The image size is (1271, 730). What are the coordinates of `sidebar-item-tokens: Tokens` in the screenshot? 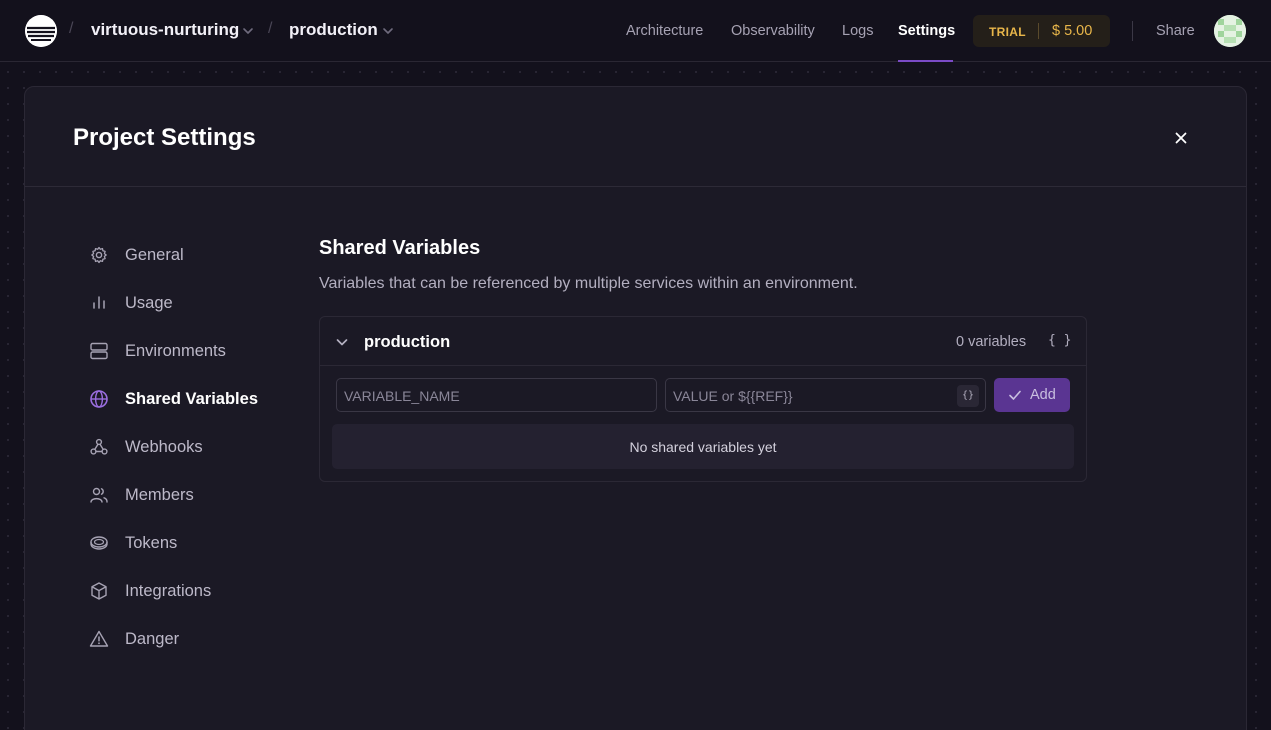 It's located at (189, 544).